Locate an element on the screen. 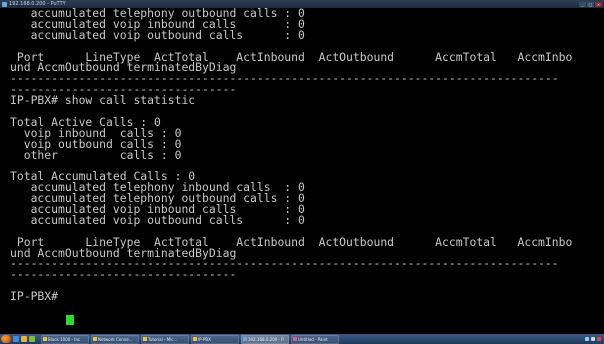 The height and width of the screenshot is (344, 604). volume-icon is located at coordinates (593, 339).